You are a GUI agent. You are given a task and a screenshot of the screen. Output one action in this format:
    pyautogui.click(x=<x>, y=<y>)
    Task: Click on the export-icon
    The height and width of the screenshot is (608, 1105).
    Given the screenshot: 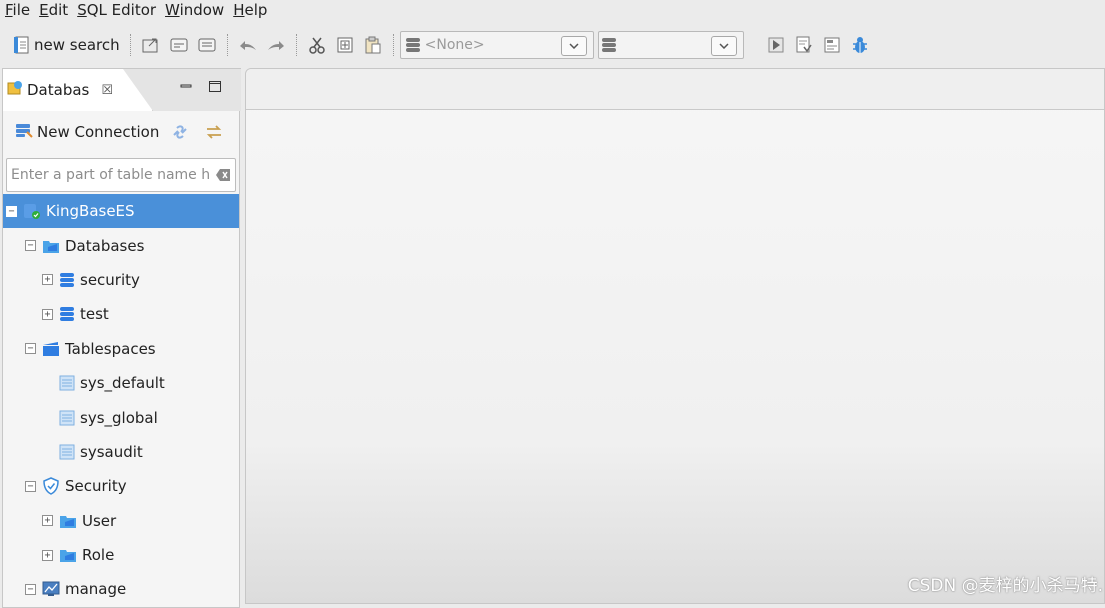 What is the action you would take?
    pyautogui.click(x=151, y=45)
    